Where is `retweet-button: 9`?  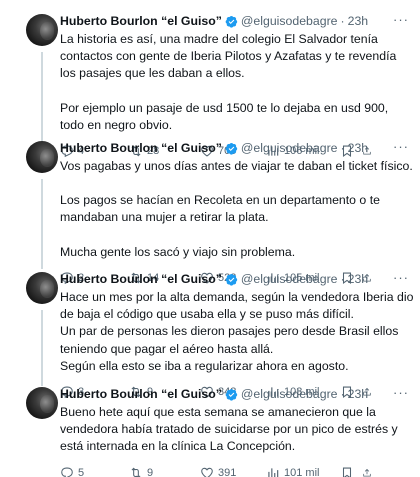
retweet-button: 9 is located at coordinates (164, 471).